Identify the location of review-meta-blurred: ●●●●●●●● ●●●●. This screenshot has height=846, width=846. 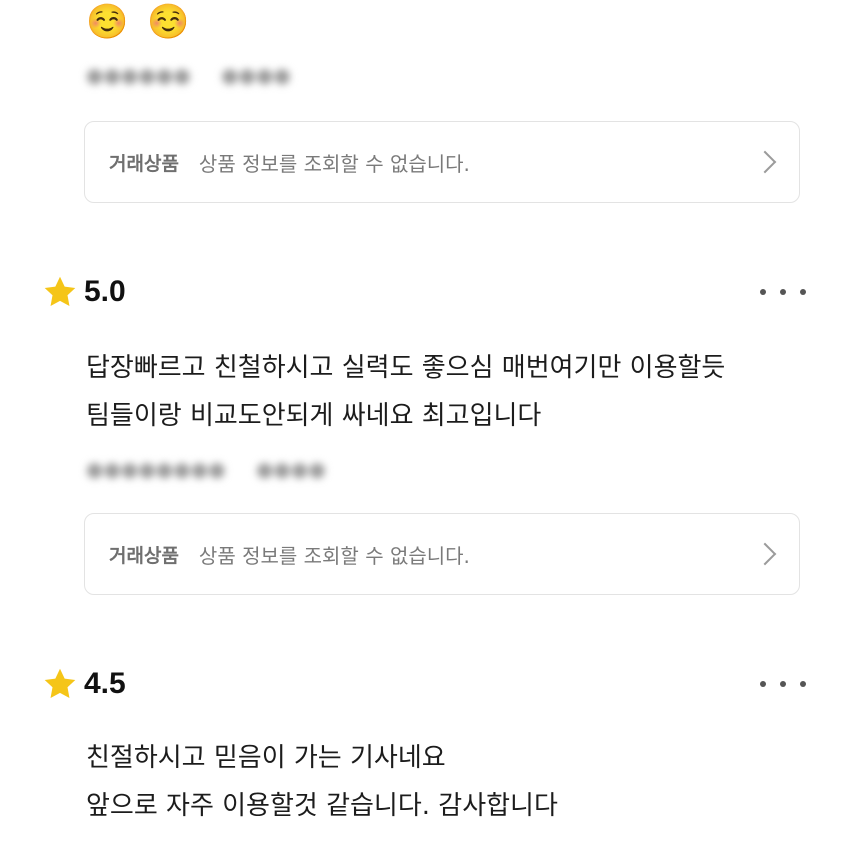
(218, 469).